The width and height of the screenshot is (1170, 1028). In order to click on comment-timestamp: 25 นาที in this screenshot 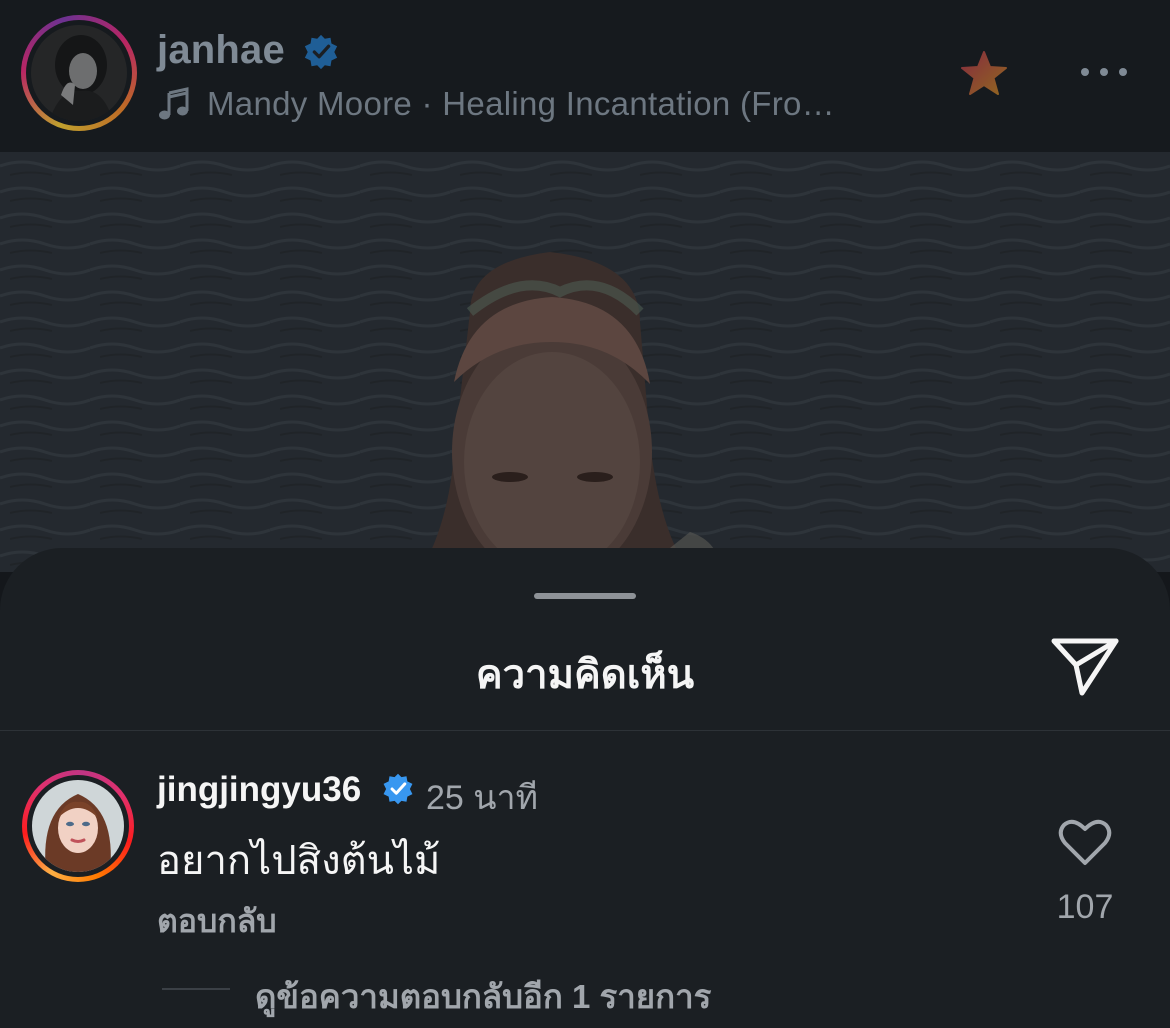, I will do `click(482, 798)`.